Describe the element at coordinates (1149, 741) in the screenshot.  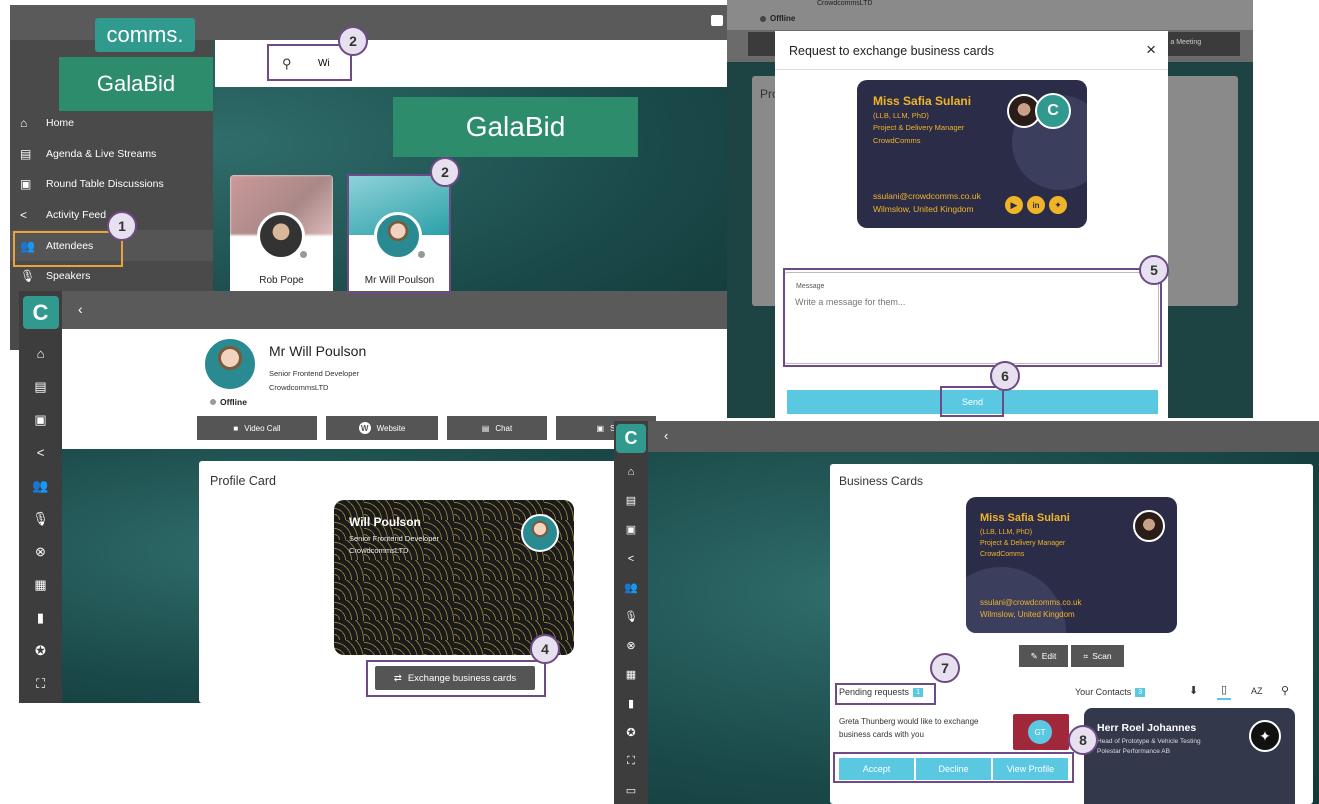
I see `contact-role: Head of Prototype & Vehicle Testing` at that location.